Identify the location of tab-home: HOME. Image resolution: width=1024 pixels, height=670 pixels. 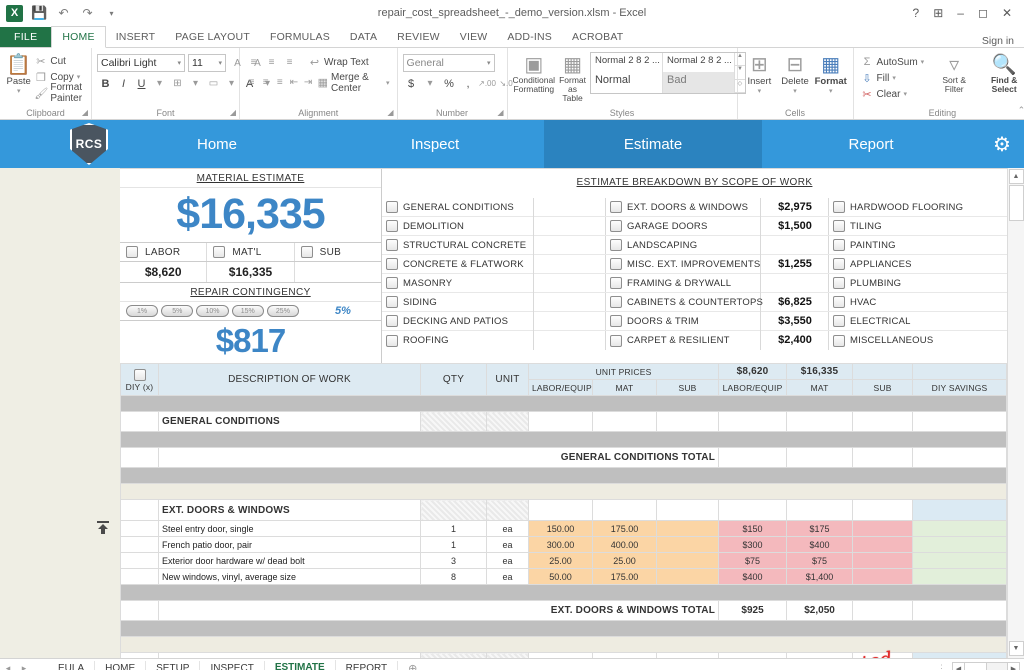
(78, 37).